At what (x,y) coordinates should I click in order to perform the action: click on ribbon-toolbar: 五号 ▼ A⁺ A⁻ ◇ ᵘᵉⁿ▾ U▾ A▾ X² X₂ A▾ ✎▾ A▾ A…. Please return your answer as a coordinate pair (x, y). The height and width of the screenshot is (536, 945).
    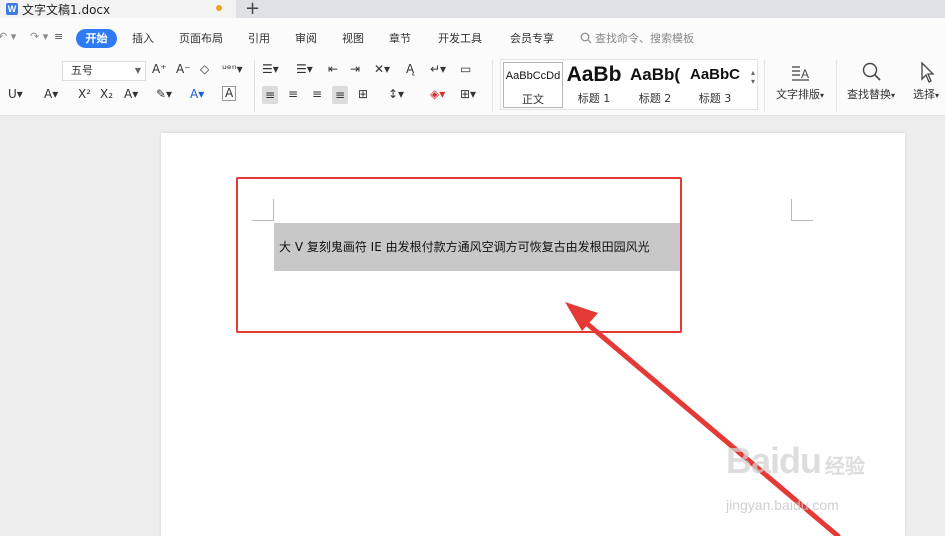
    Looking at the image, I should click on (472, 86).